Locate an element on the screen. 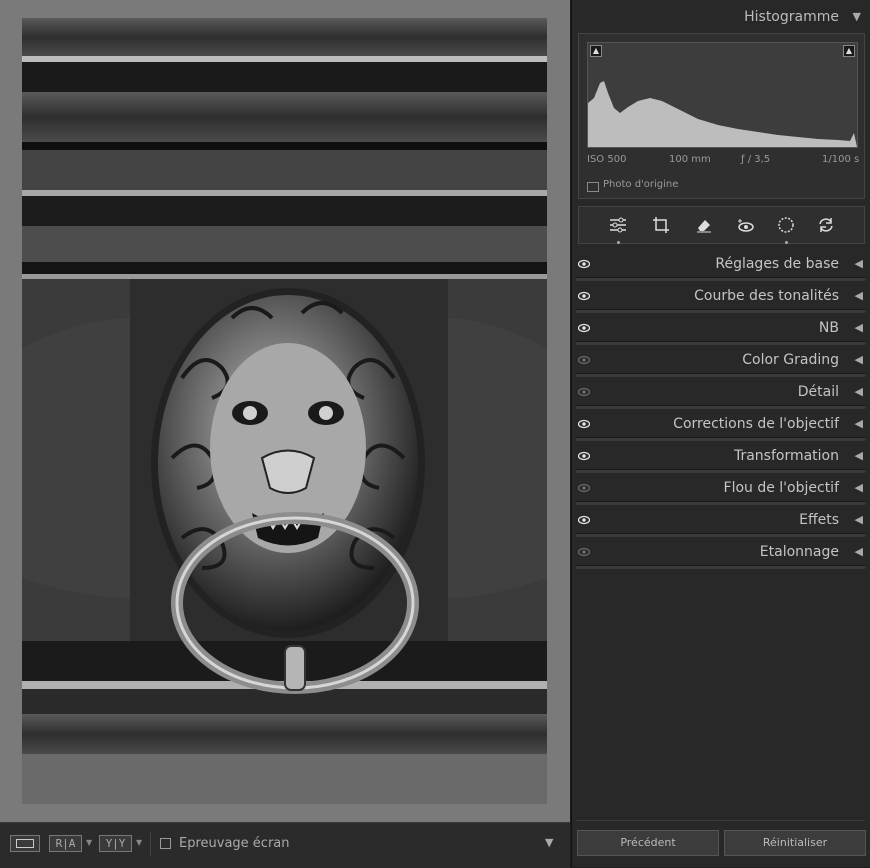 This screenshot has height=868, width=870. panel-section: Détail ◀ is located at coordinates (720, 393).